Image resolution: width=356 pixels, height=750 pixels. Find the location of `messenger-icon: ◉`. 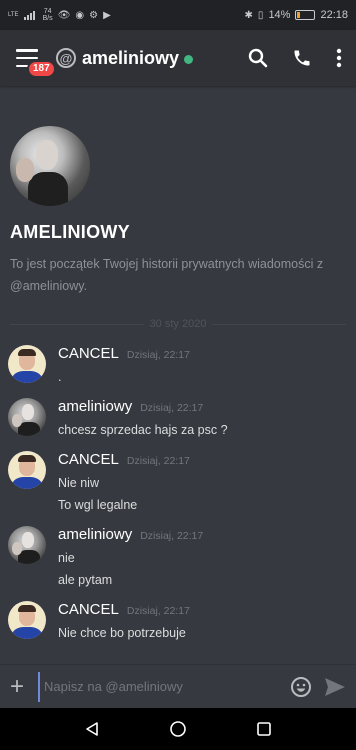

messenger-icon: ◉ is located at coordinates (80, 15).